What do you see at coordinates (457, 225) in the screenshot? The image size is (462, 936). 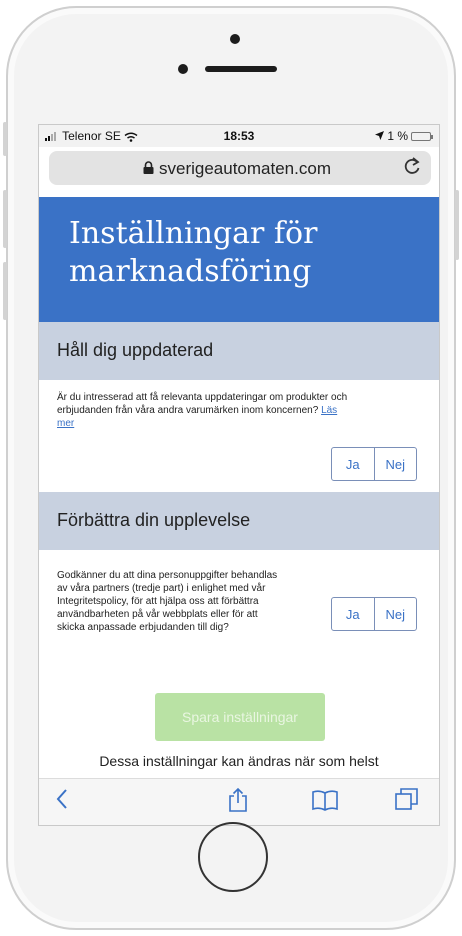 I see `power-button` at bounding box center [457, 225].